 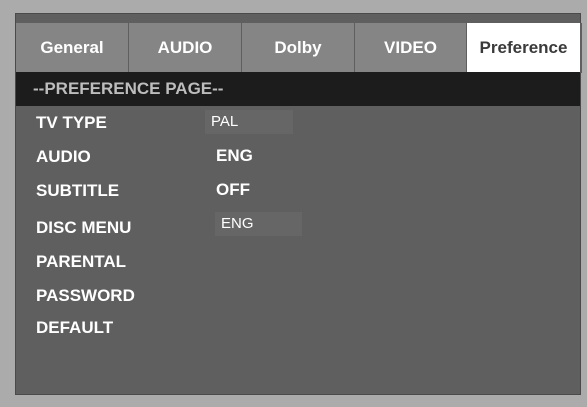 I want to click on setting-row-disc-menu: DISC MENU ENG, so click(x=298, y=225).